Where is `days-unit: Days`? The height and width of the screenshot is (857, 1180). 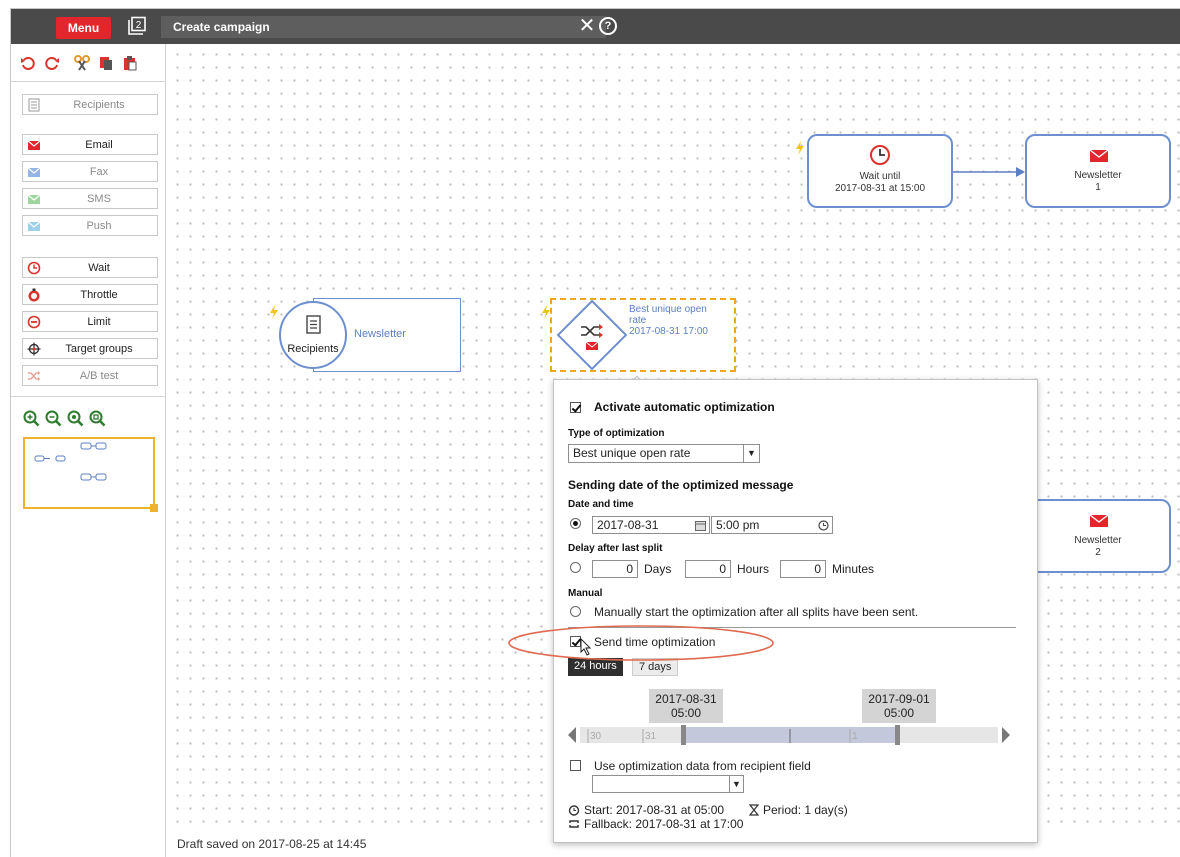 days-unit: Days is located at coordinates (658, 569).